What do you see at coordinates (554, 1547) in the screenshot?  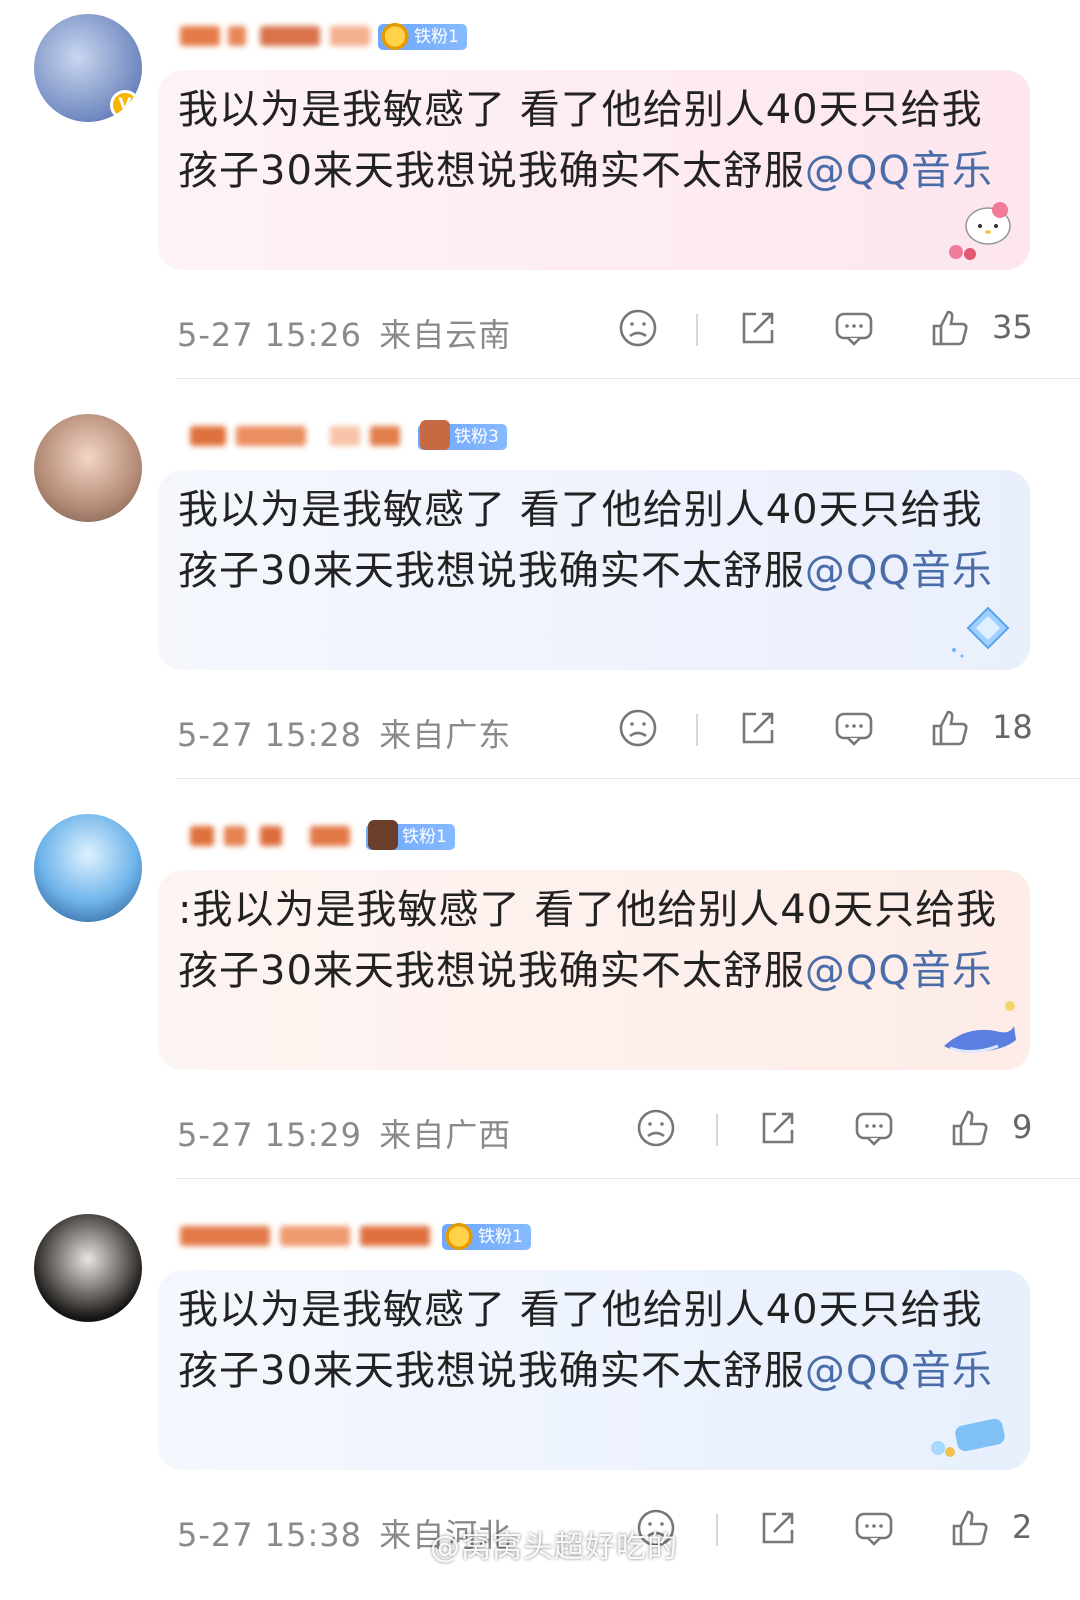 I see `watermark: @窝窝头超好吃的` at bounding box center [554, 1547].